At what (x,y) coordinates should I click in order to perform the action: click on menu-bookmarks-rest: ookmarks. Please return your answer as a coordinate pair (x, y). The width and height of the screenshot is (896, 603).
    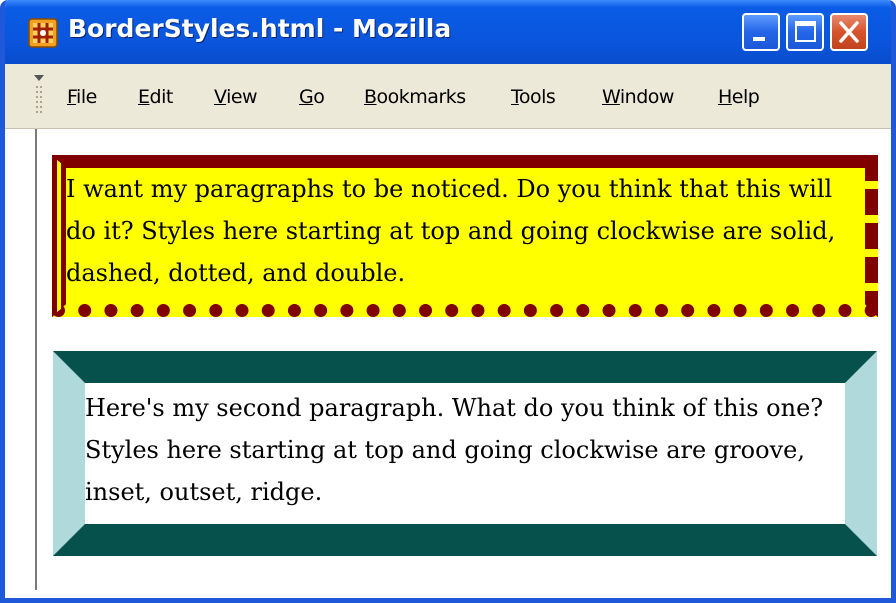
    Looking at the image, I should click on (421, 97).